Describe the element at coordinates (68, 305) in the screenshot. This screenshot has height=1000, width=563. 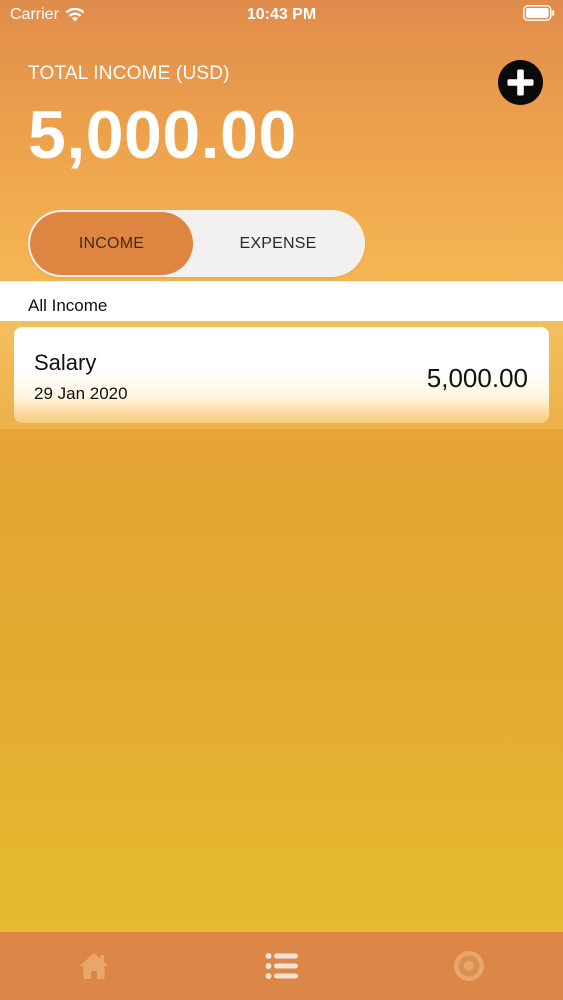
I see `section-title: All Income` at that location.